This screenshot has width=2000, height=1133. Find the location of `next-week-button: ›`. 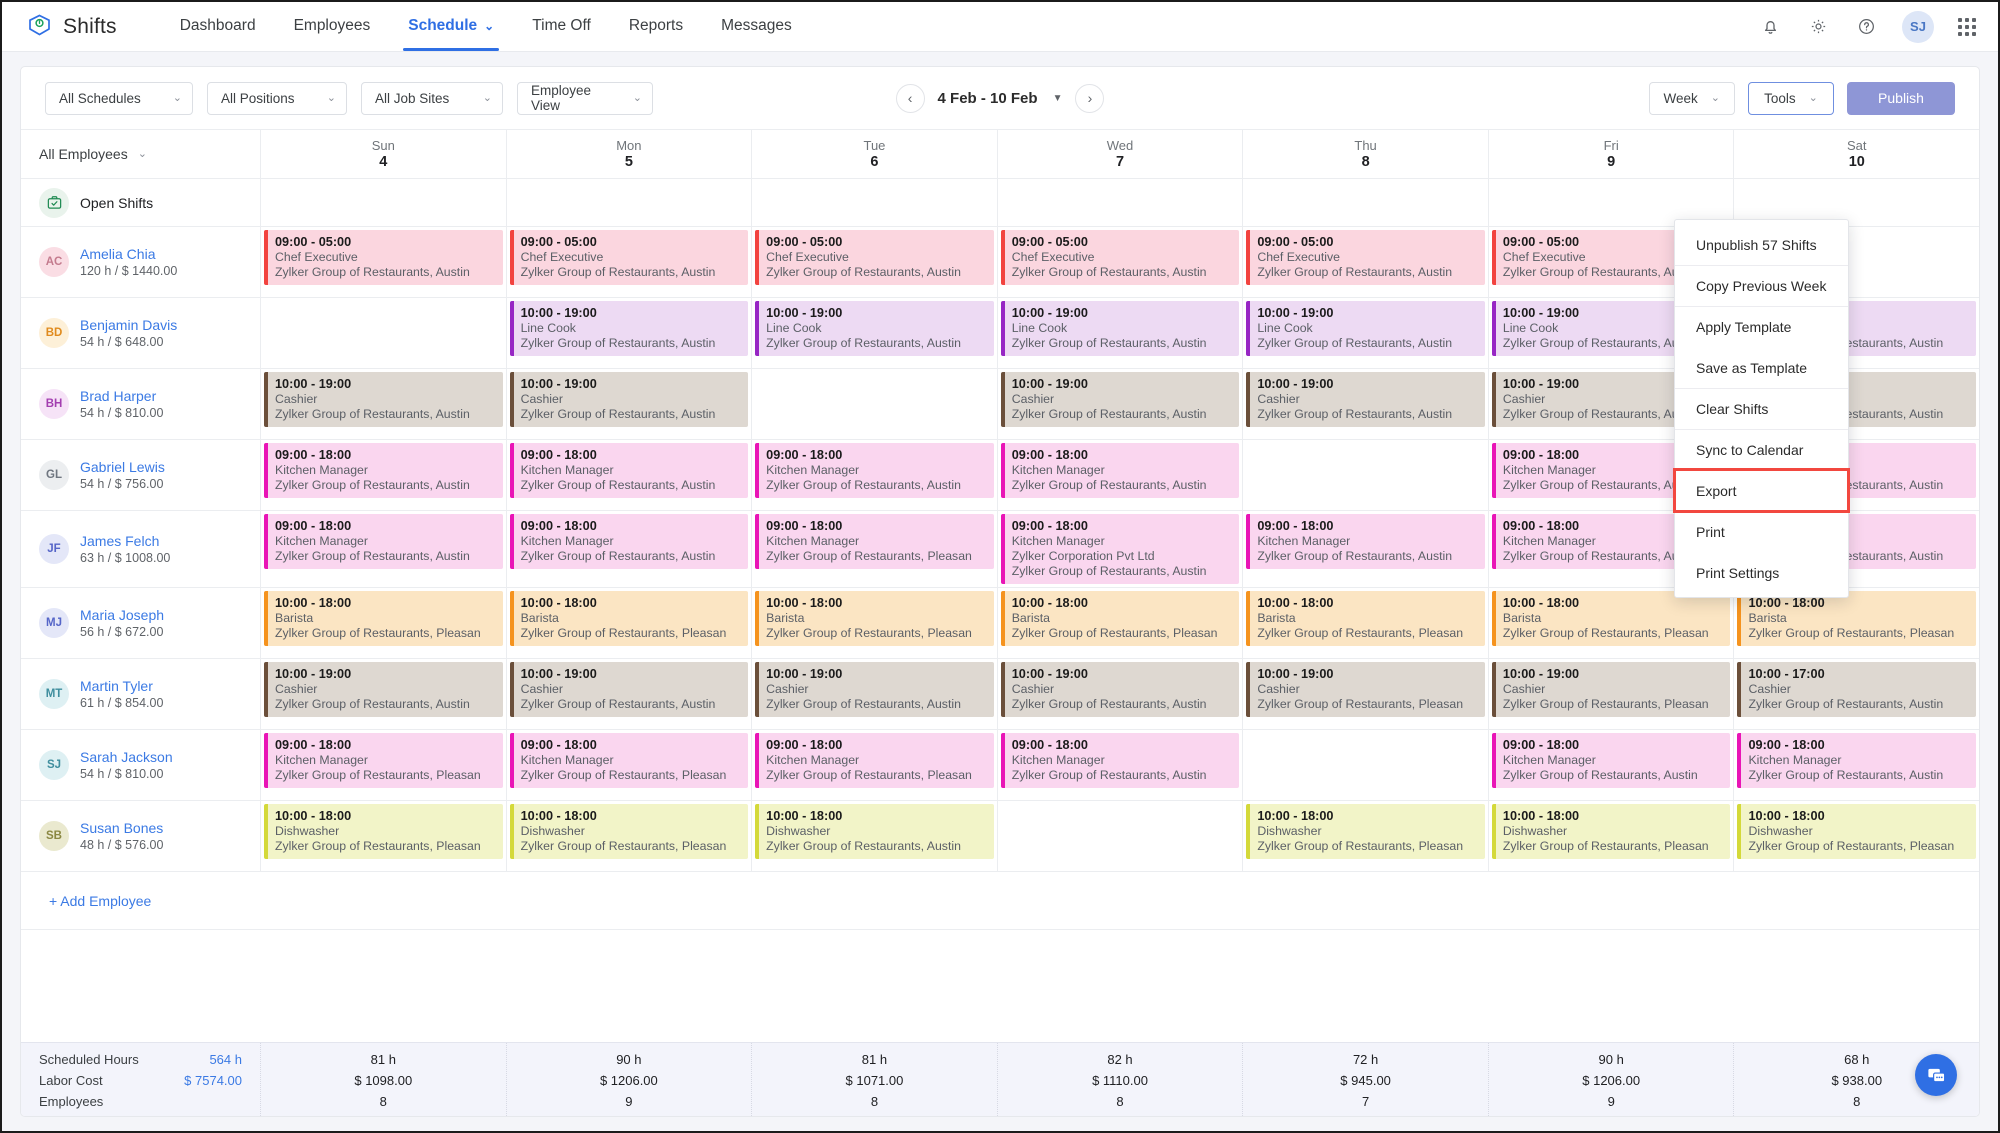

next-week-button: › is located at coordinates (1090, 98).